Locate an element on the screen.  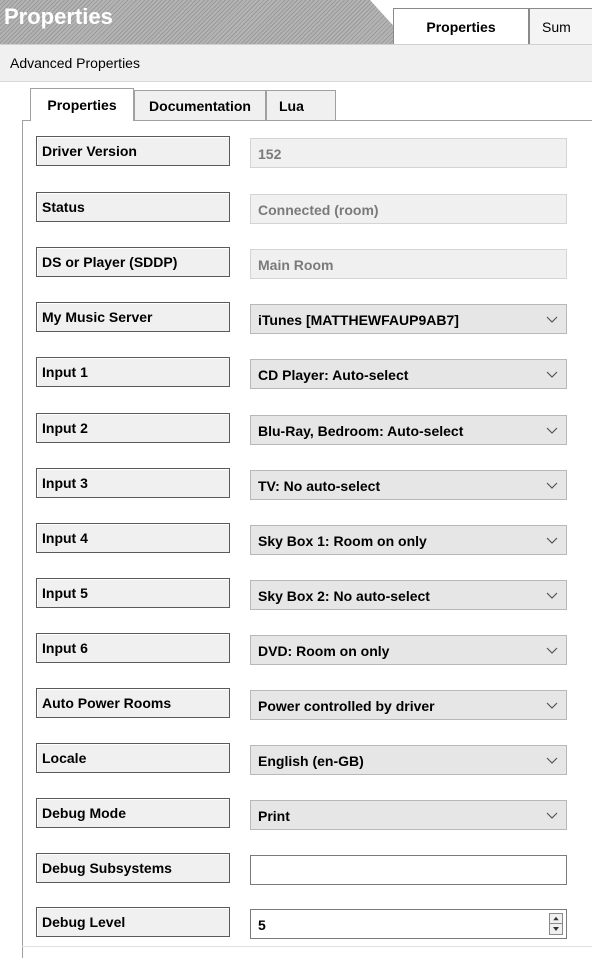
property-label: Input 2 is located at coordinates (133, 428).